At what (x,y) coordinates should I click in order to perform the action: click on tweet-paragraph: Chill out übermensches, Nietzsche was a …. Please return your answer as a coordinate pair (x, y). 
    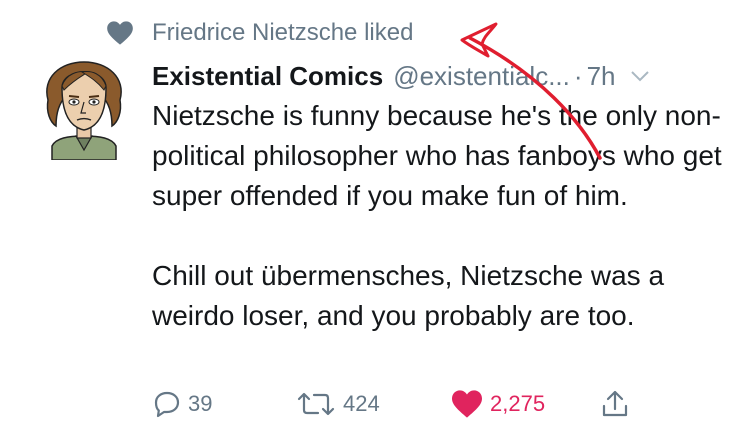
    Looking at the image, I should click on (408, 295).